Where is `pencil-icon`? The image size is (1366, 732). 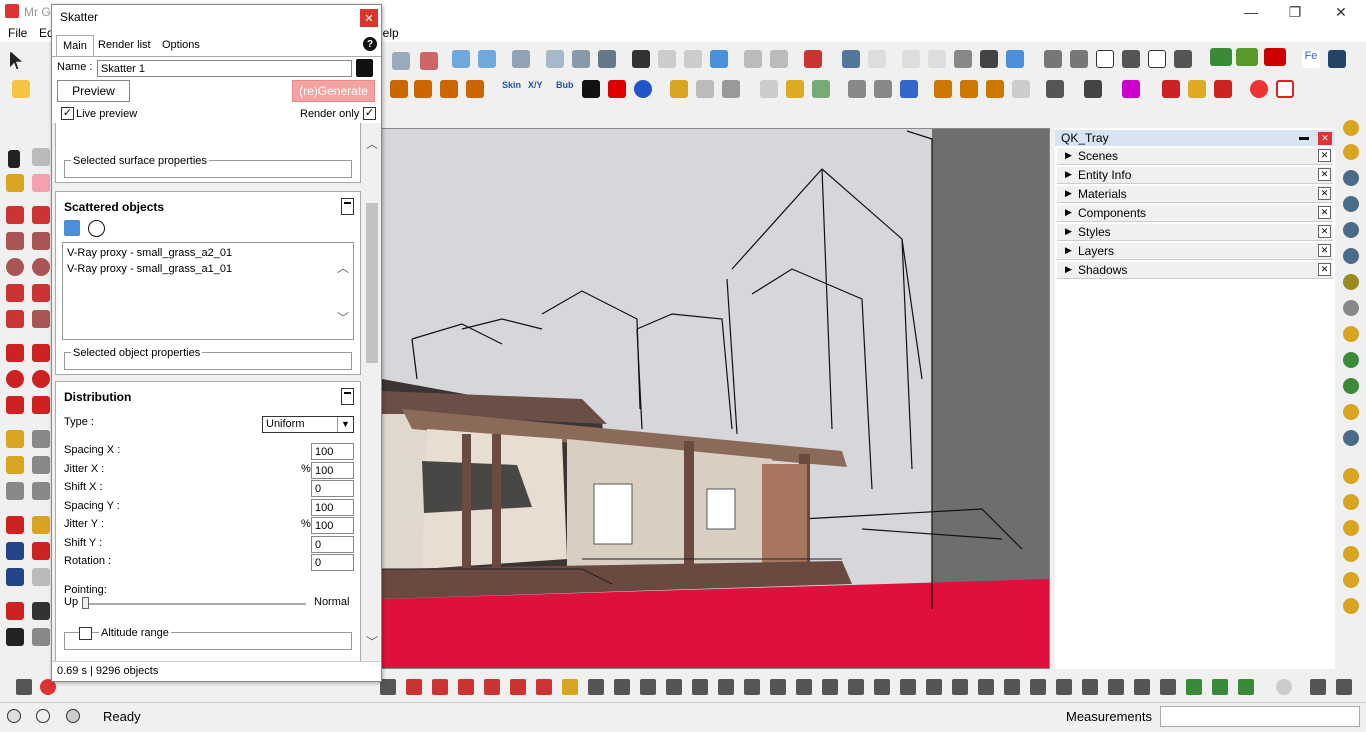 pencil-icon is located at coordinates (813, 59).